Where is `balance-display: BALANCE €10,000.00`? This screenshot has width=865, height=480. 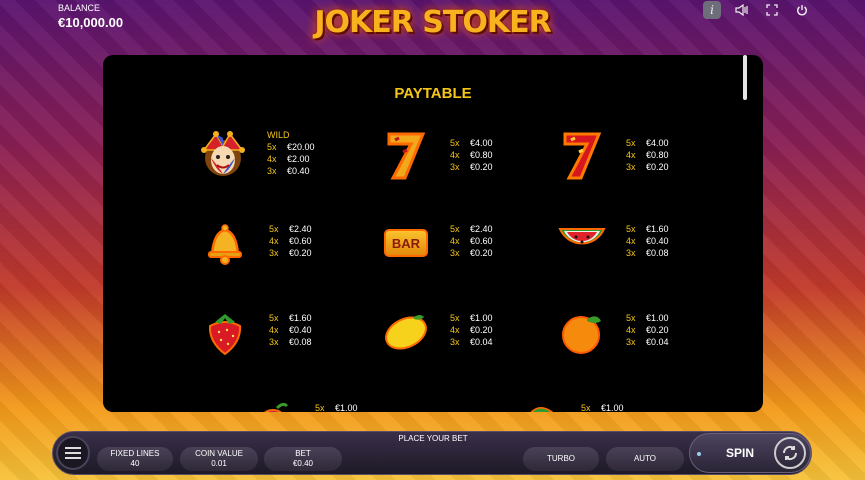 balance-display: BALANCE €10,000.00 is located at coordinates (90, 16).